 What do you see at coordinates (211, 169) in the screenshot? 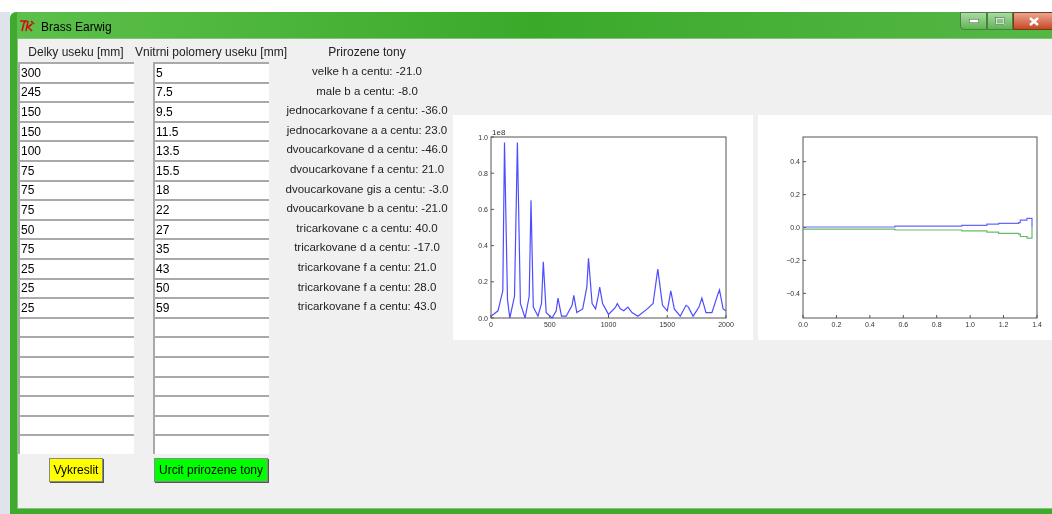
I see `input-field: 15.5` at bounding box center [211, 169].